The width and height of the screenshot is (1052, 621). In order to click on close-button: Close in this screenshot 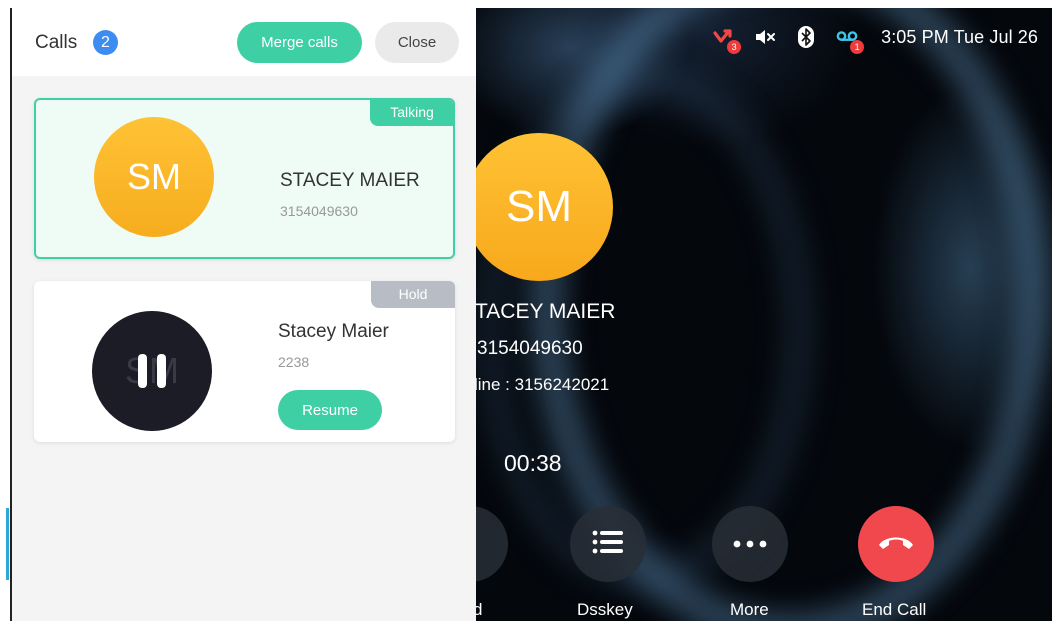, I will do `click(417, 42)`.